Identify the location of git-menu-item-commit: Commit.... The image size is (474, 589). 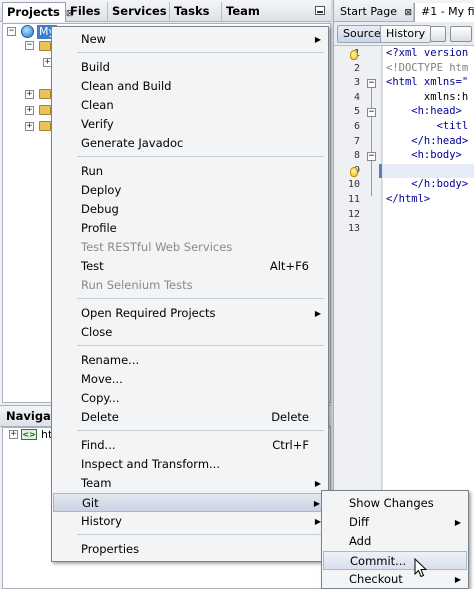
(395, 560).